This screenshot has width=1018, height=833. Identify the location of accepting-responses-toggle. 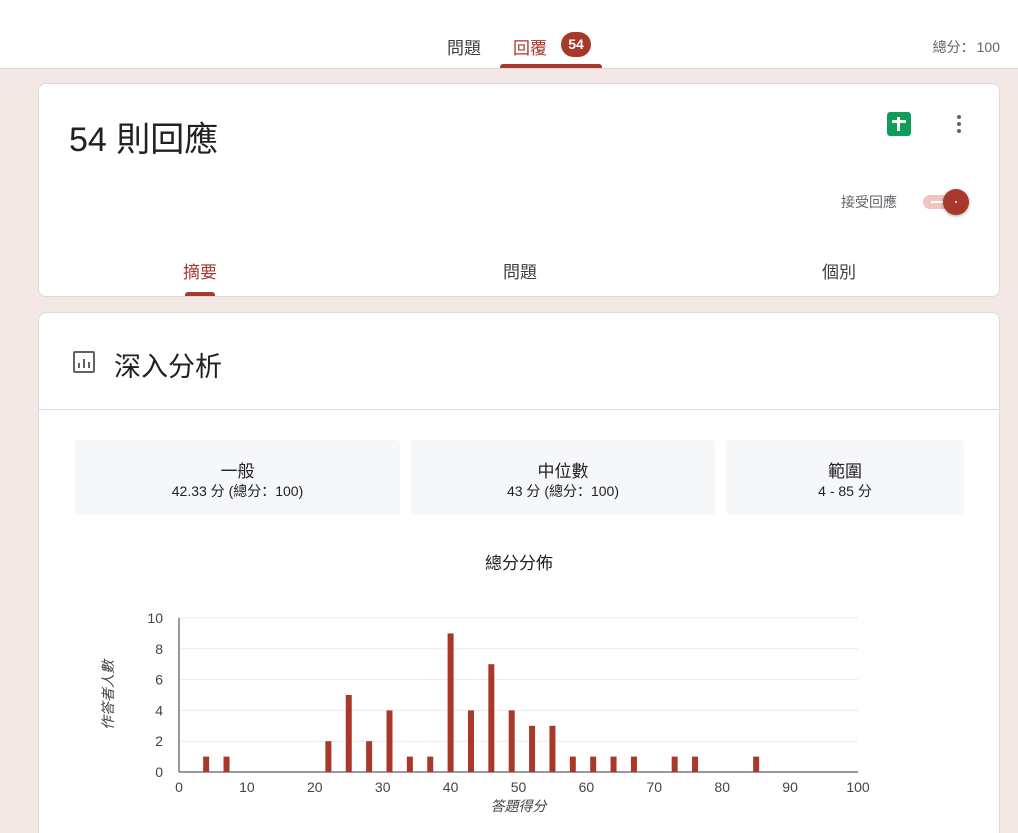
(946, 201).